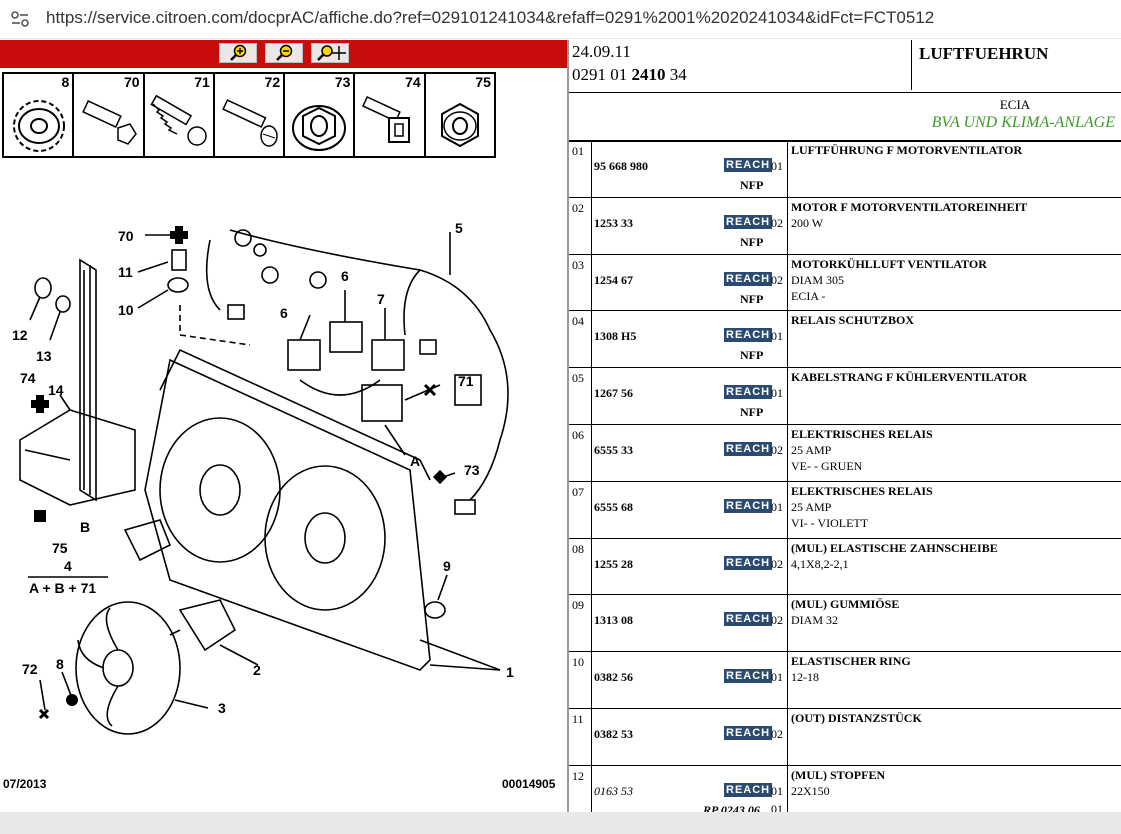  What do you see at coordinates (466, 381) in the screenshot?
I see `callout-label: 71` at bounding box center [466, 381].